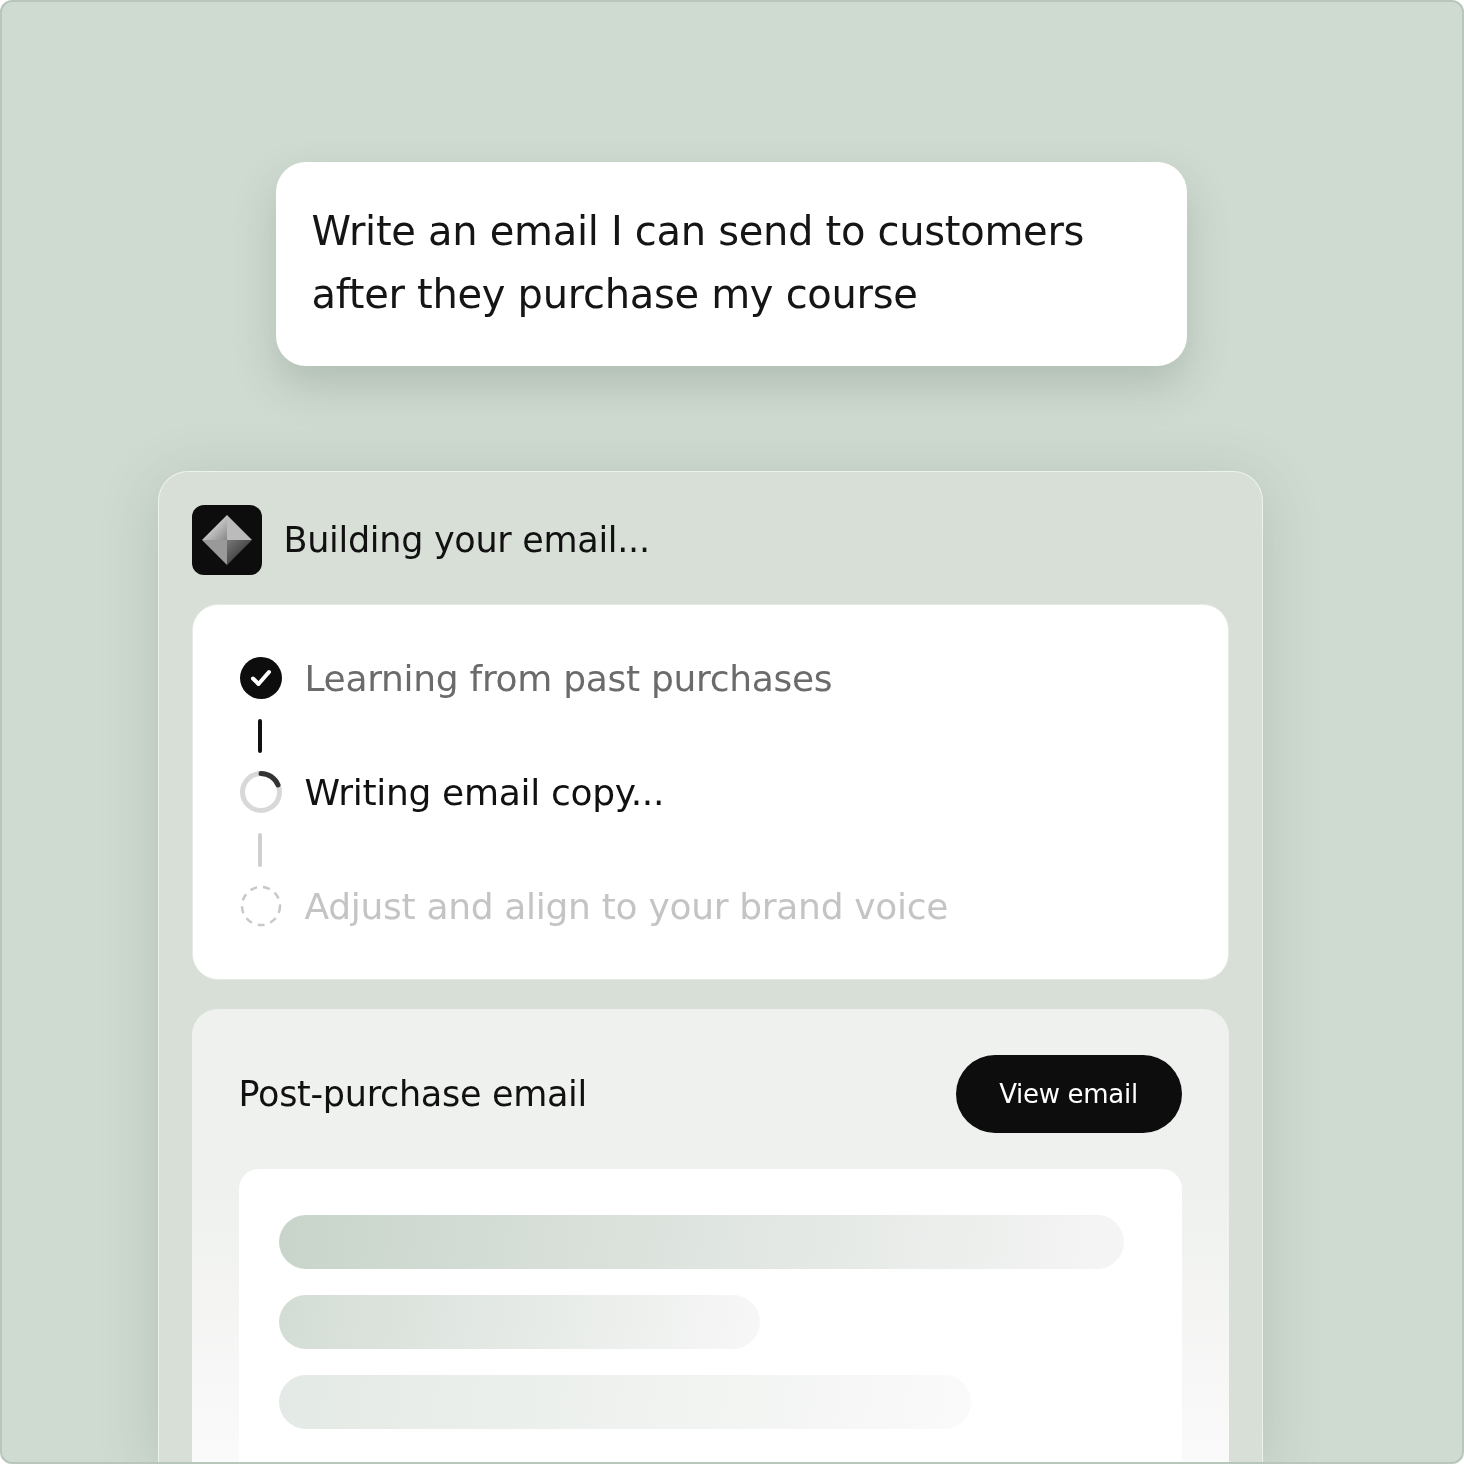  I want to click on diamond-logo-icon, so click(226, 540).